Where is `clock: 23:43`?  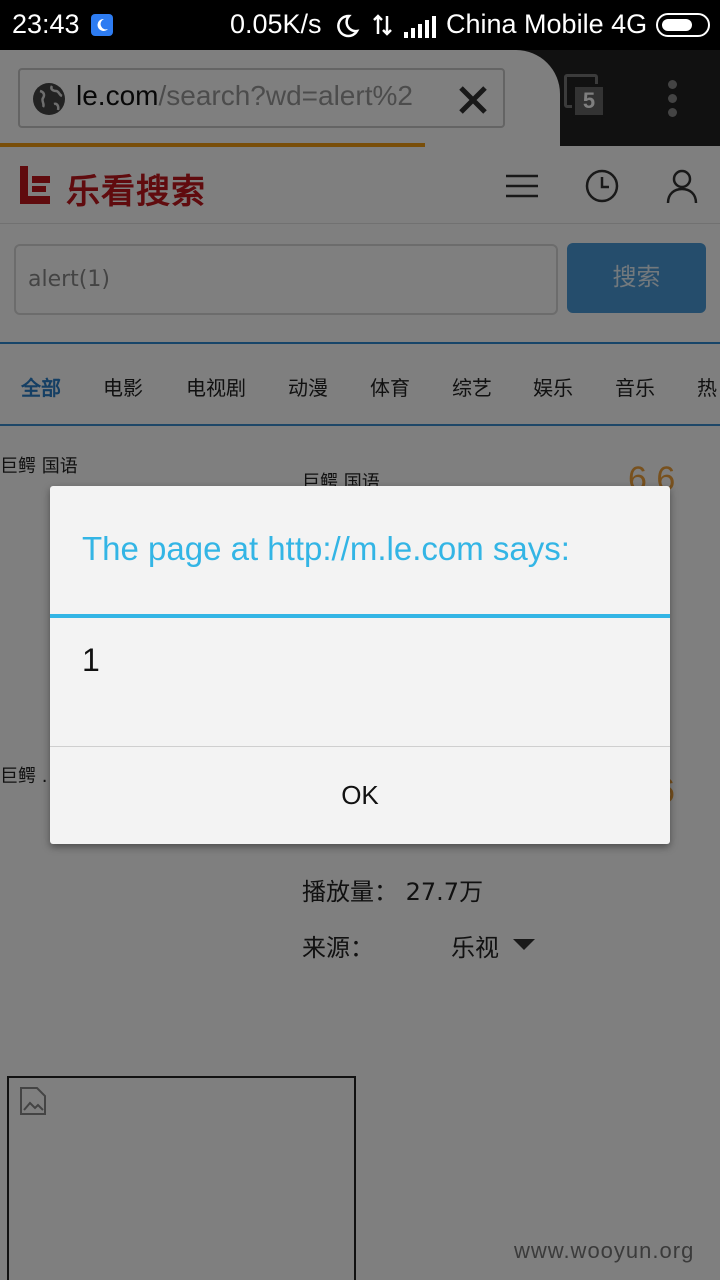
clock: 23:43 is located at coordinates (46, 24).